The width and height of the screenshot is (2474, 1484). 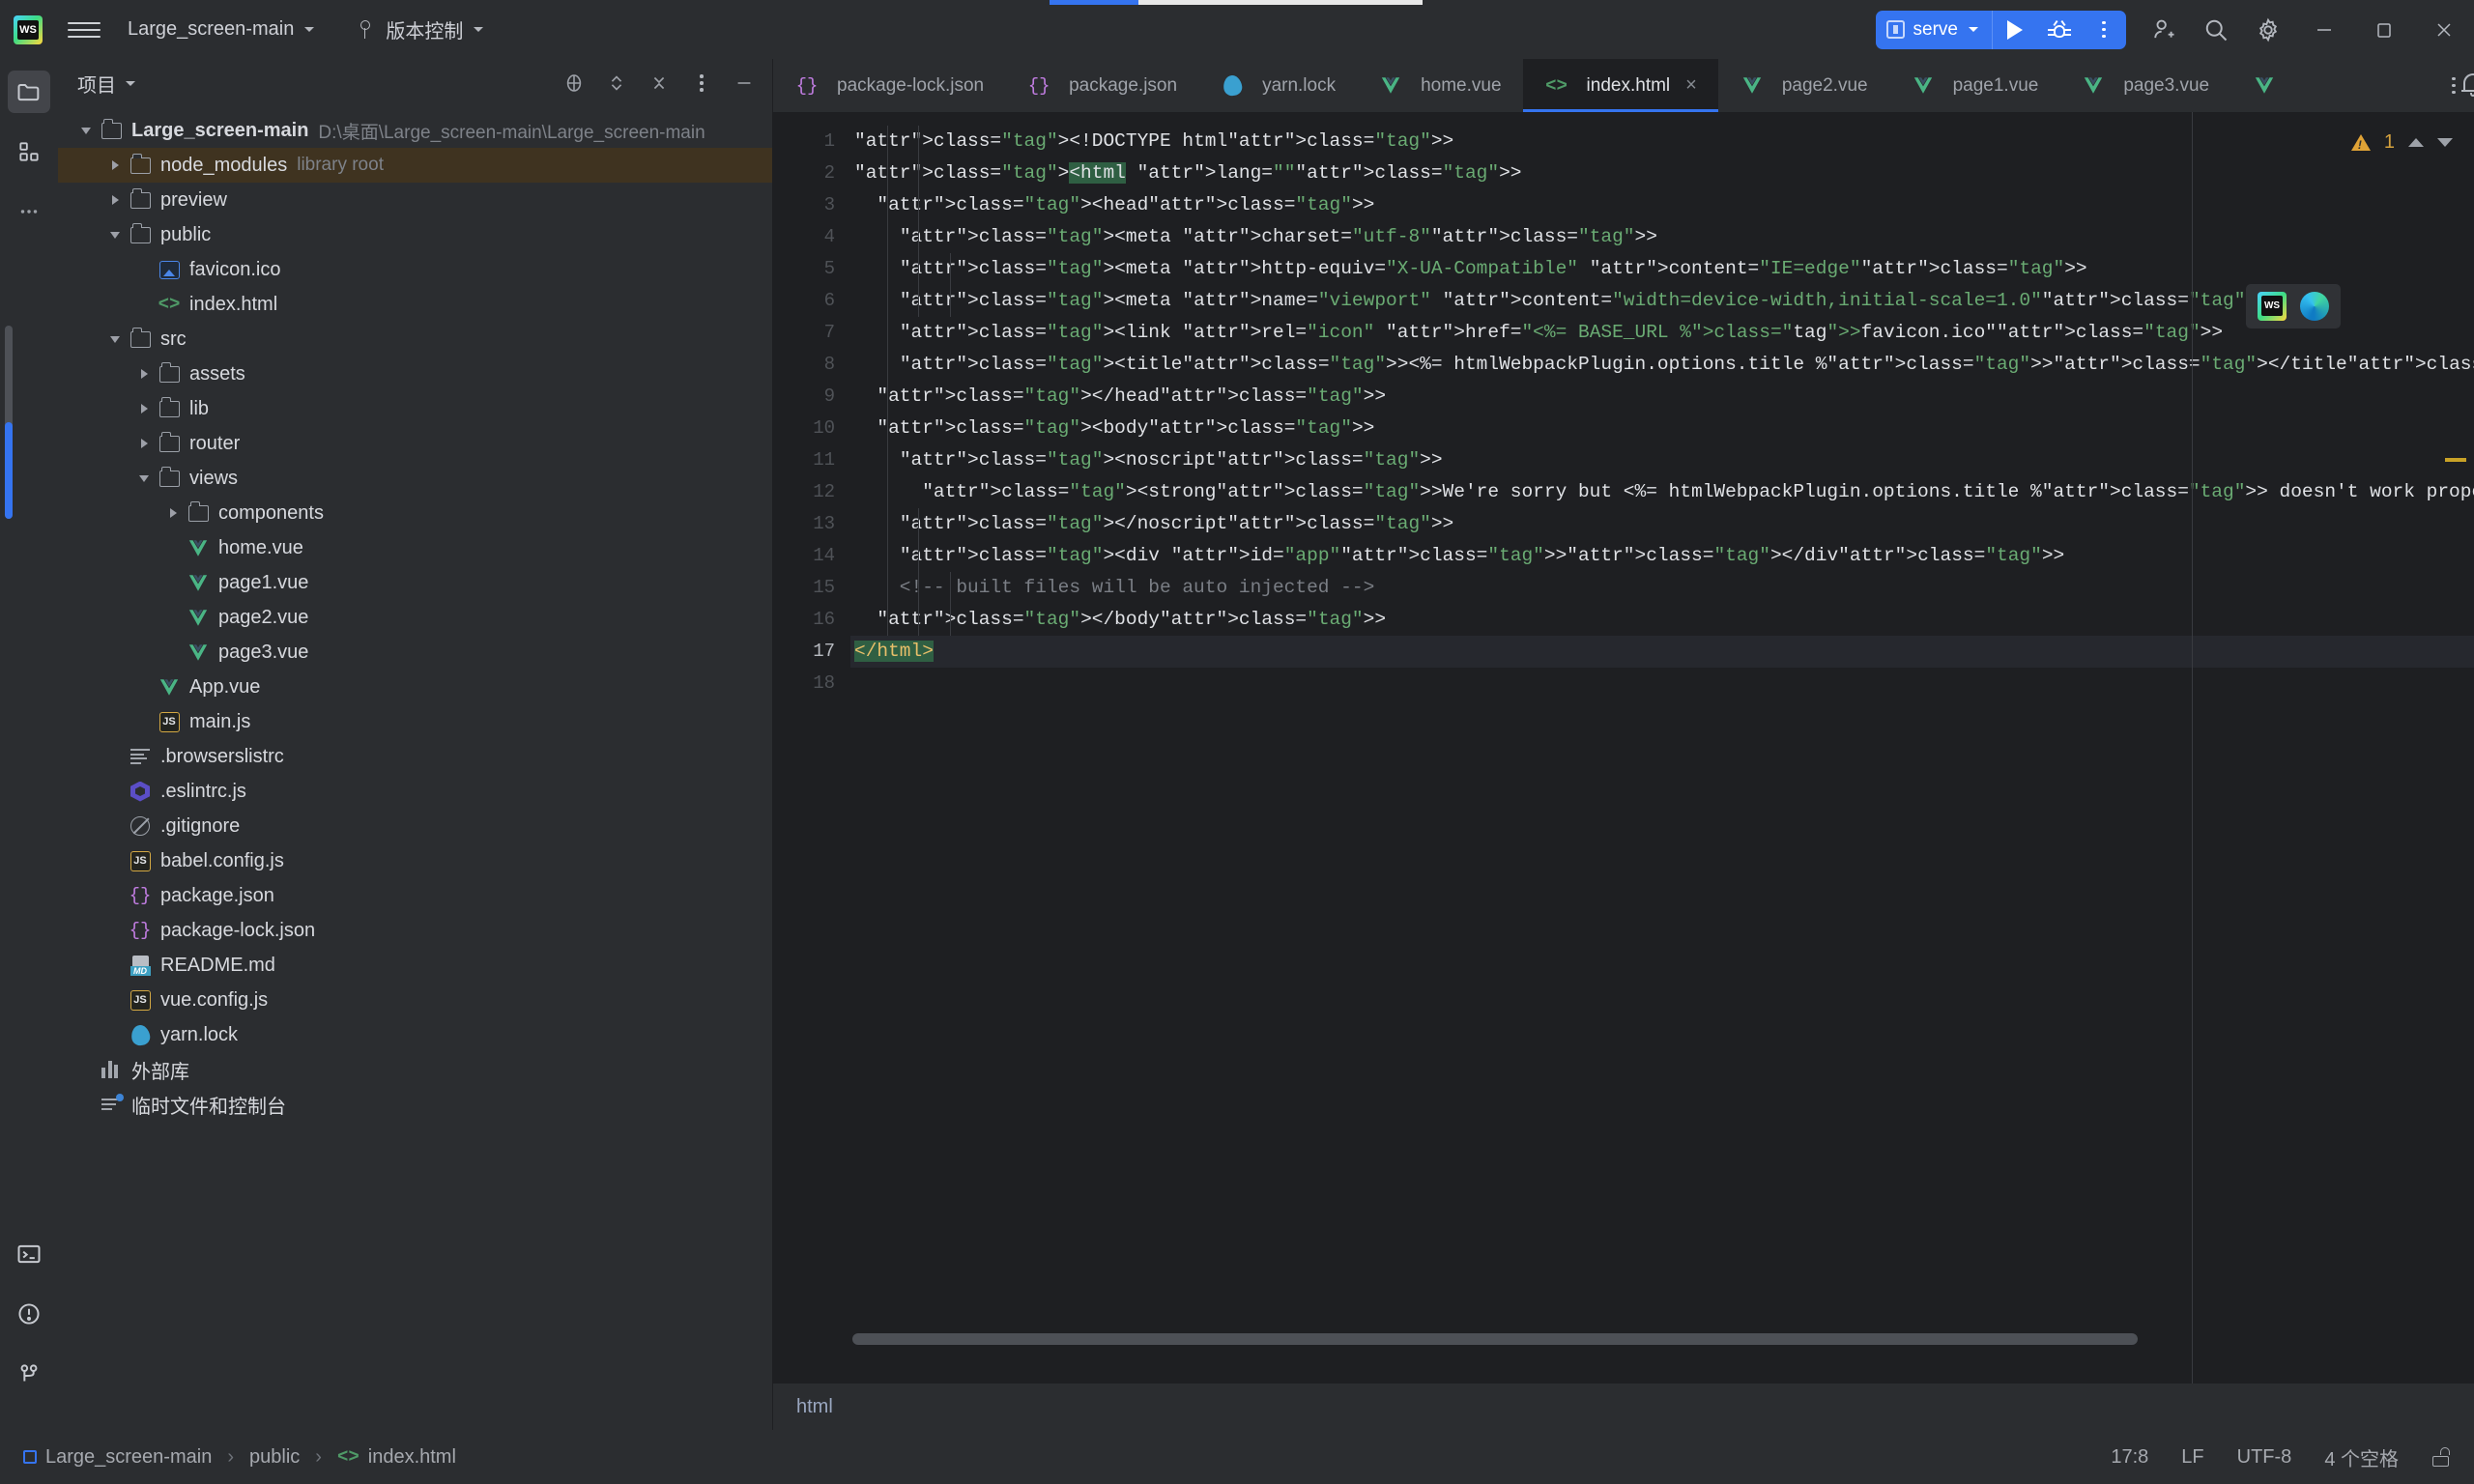 What do you see at coordinates (415, 826) in the screenshot?
I see `tree-item--gitignore: .gitignore` at bounding box center [415, 826].